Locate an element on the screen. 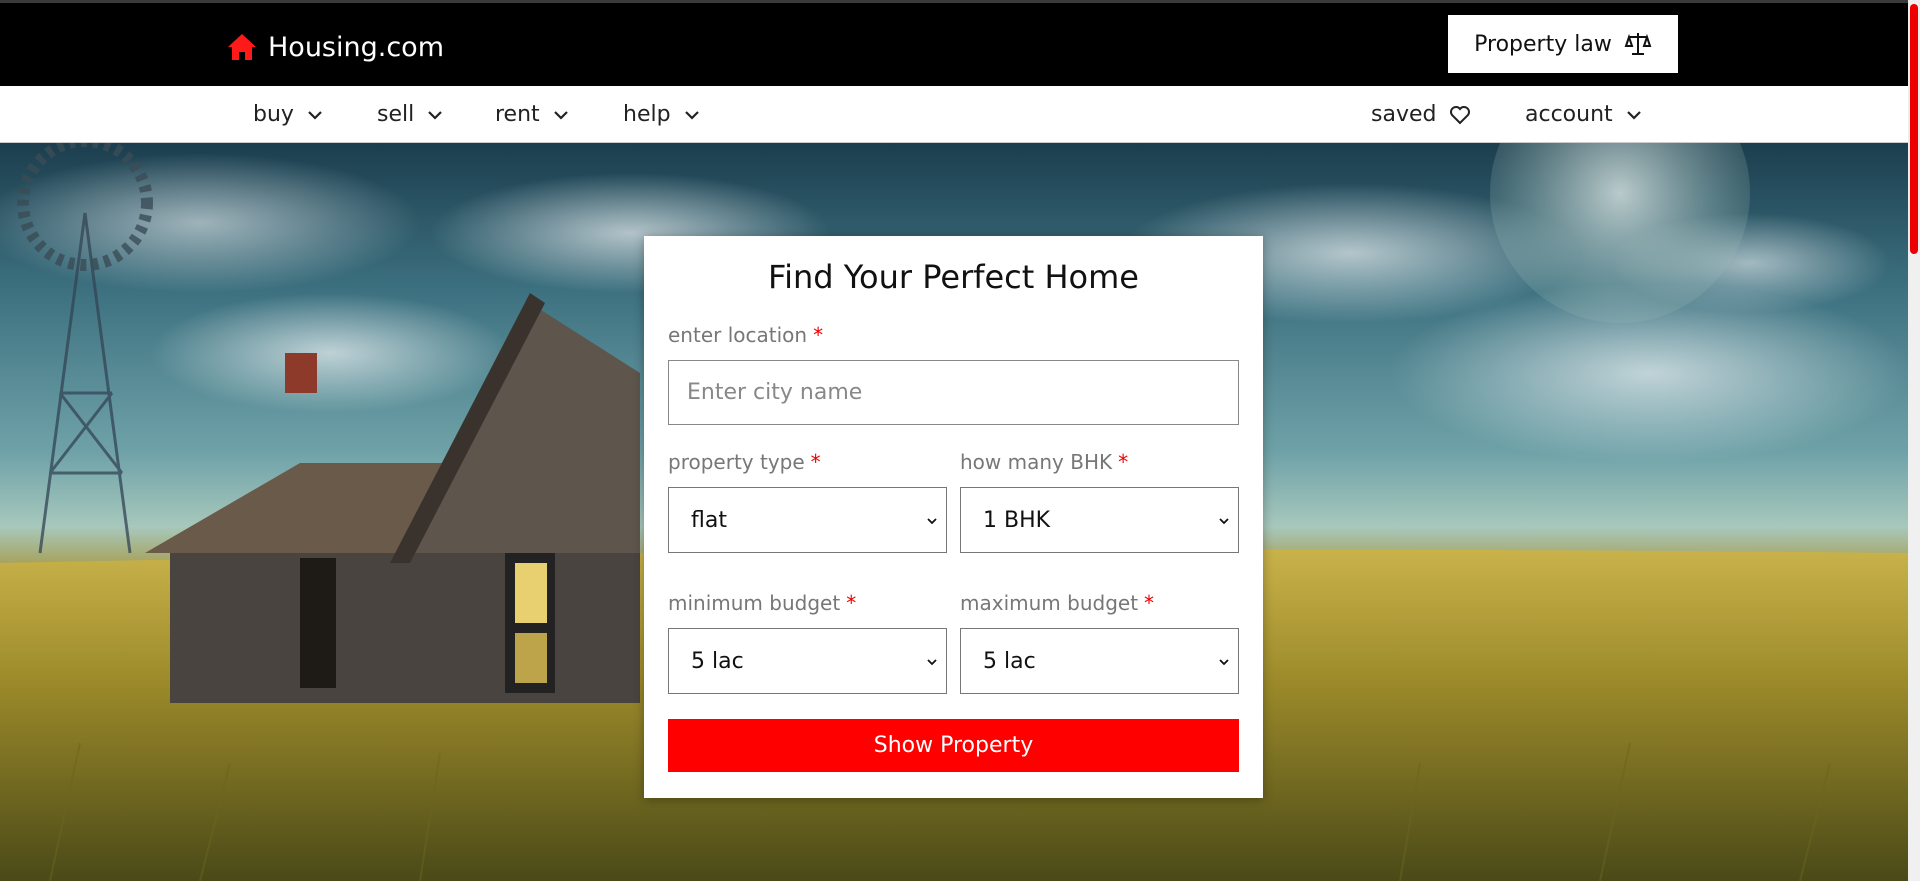 This screenshot has width=1920, height=881. location-label-text: enter location is located at coordinates (738, 335).